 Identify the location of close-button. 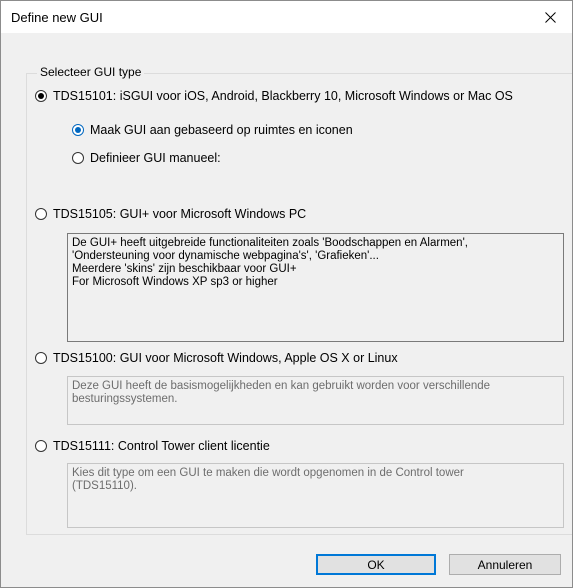
(550, 17).